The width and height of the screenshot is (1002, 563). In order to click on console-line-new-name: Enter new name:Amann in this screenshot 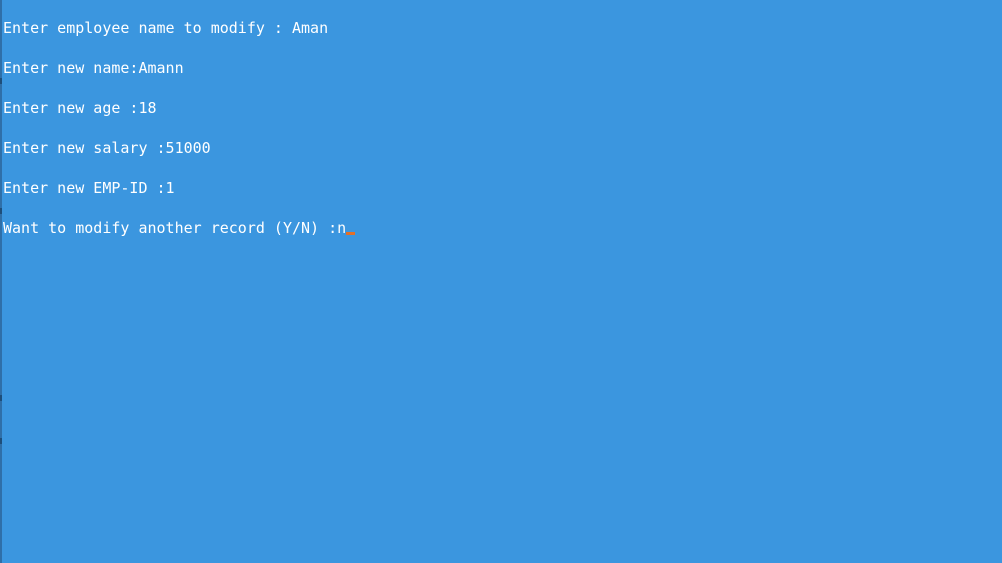, I will do `click(93, 68)`.